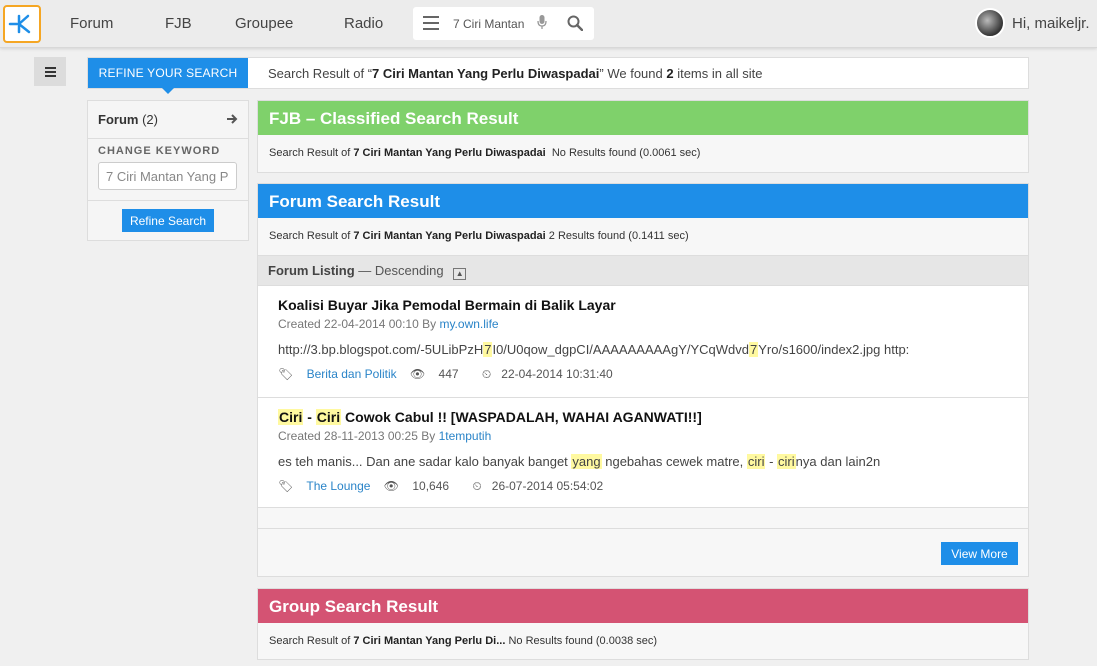 The image size is (1097, 666). I want to click on sidebar-toggle-icon, so click(50, 71).